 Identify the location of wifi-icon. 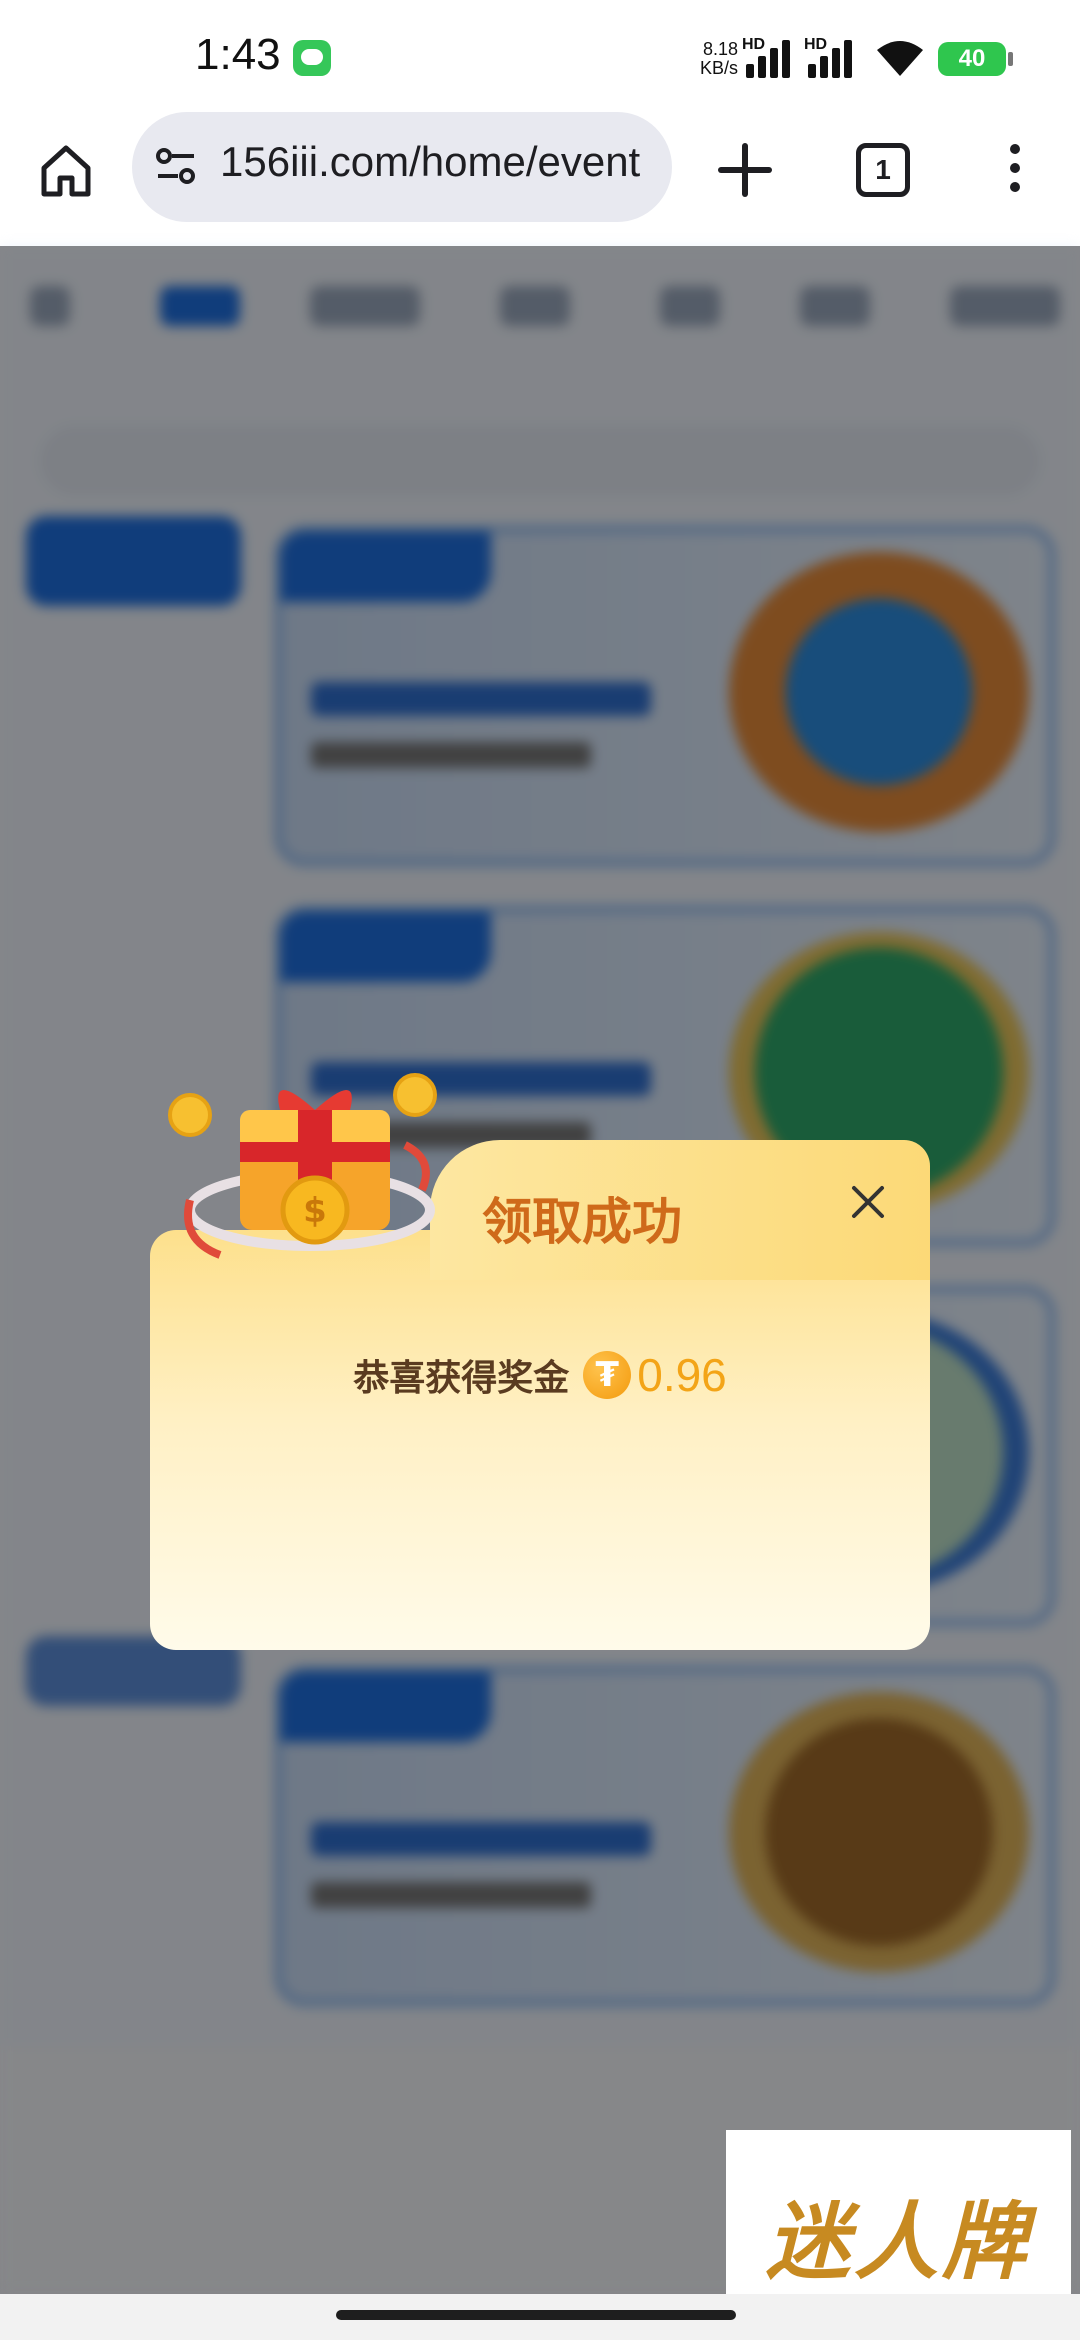
(900, 58).